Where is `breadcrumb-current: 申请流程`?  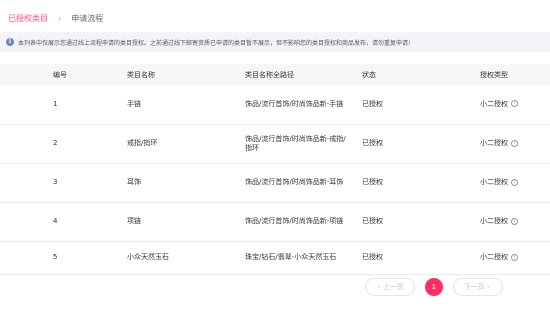 breadcrumb-current: 申请流程 is located at coordinates (87, 18).